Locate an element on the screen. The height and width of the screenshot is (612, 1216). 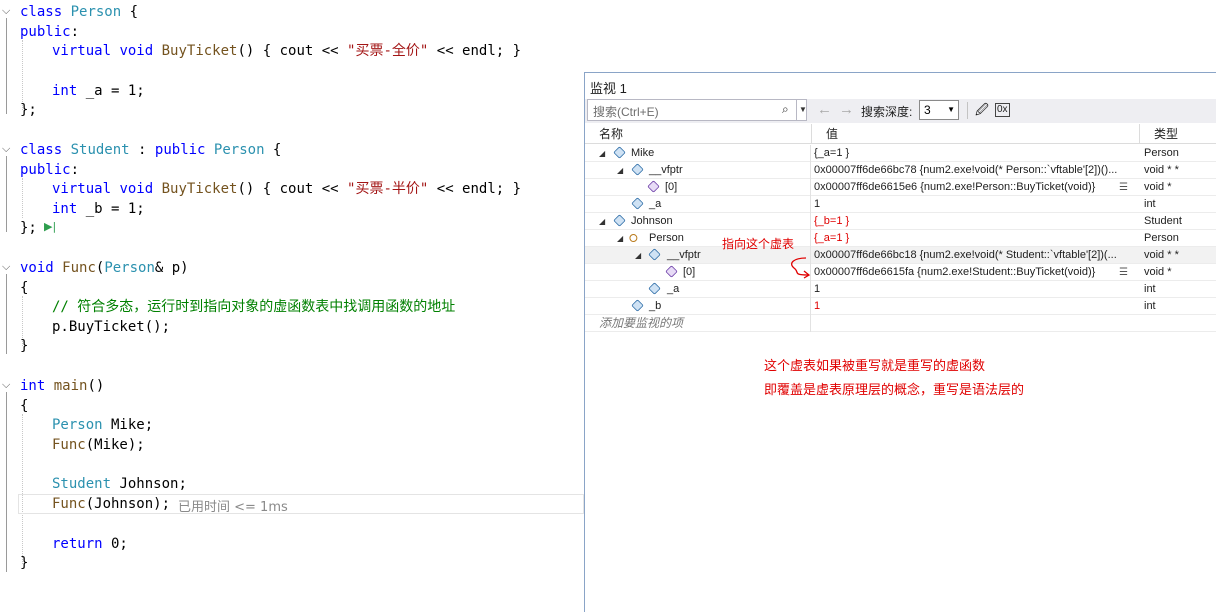
watch-row: _b 1 int is located at coordinates (900, 306).